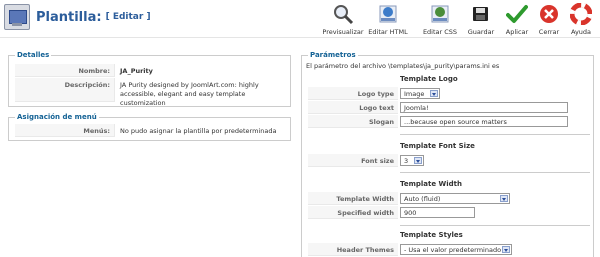 This screenshot has height=257, width=600. Describe the element at coordinates (353, 212) in the screenshot. I see `specified-width-label: Specified width` at that location.